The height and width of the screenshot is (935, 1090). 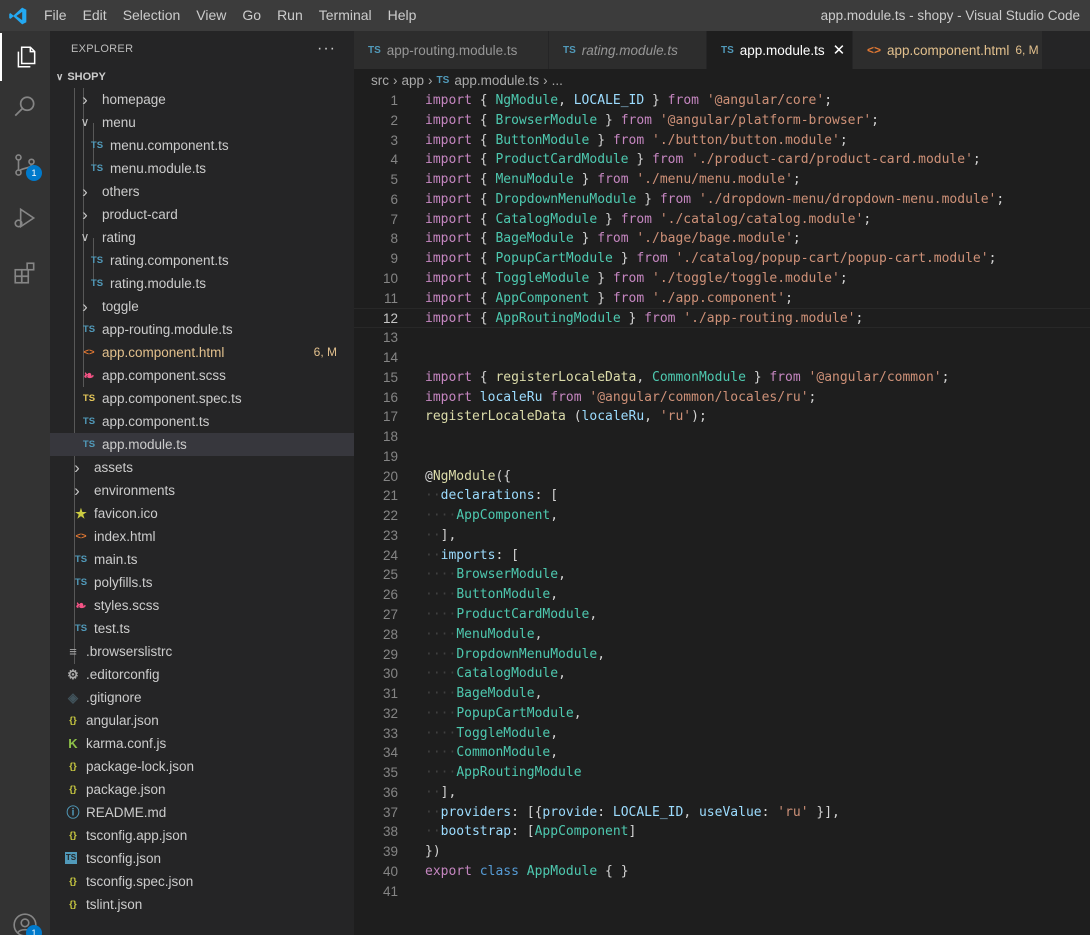 What do you see at coordinates (722, 773) in the screenshot?
I see `code-line: 35 ····AppRoutingModule` at bounding box center [722, 773].